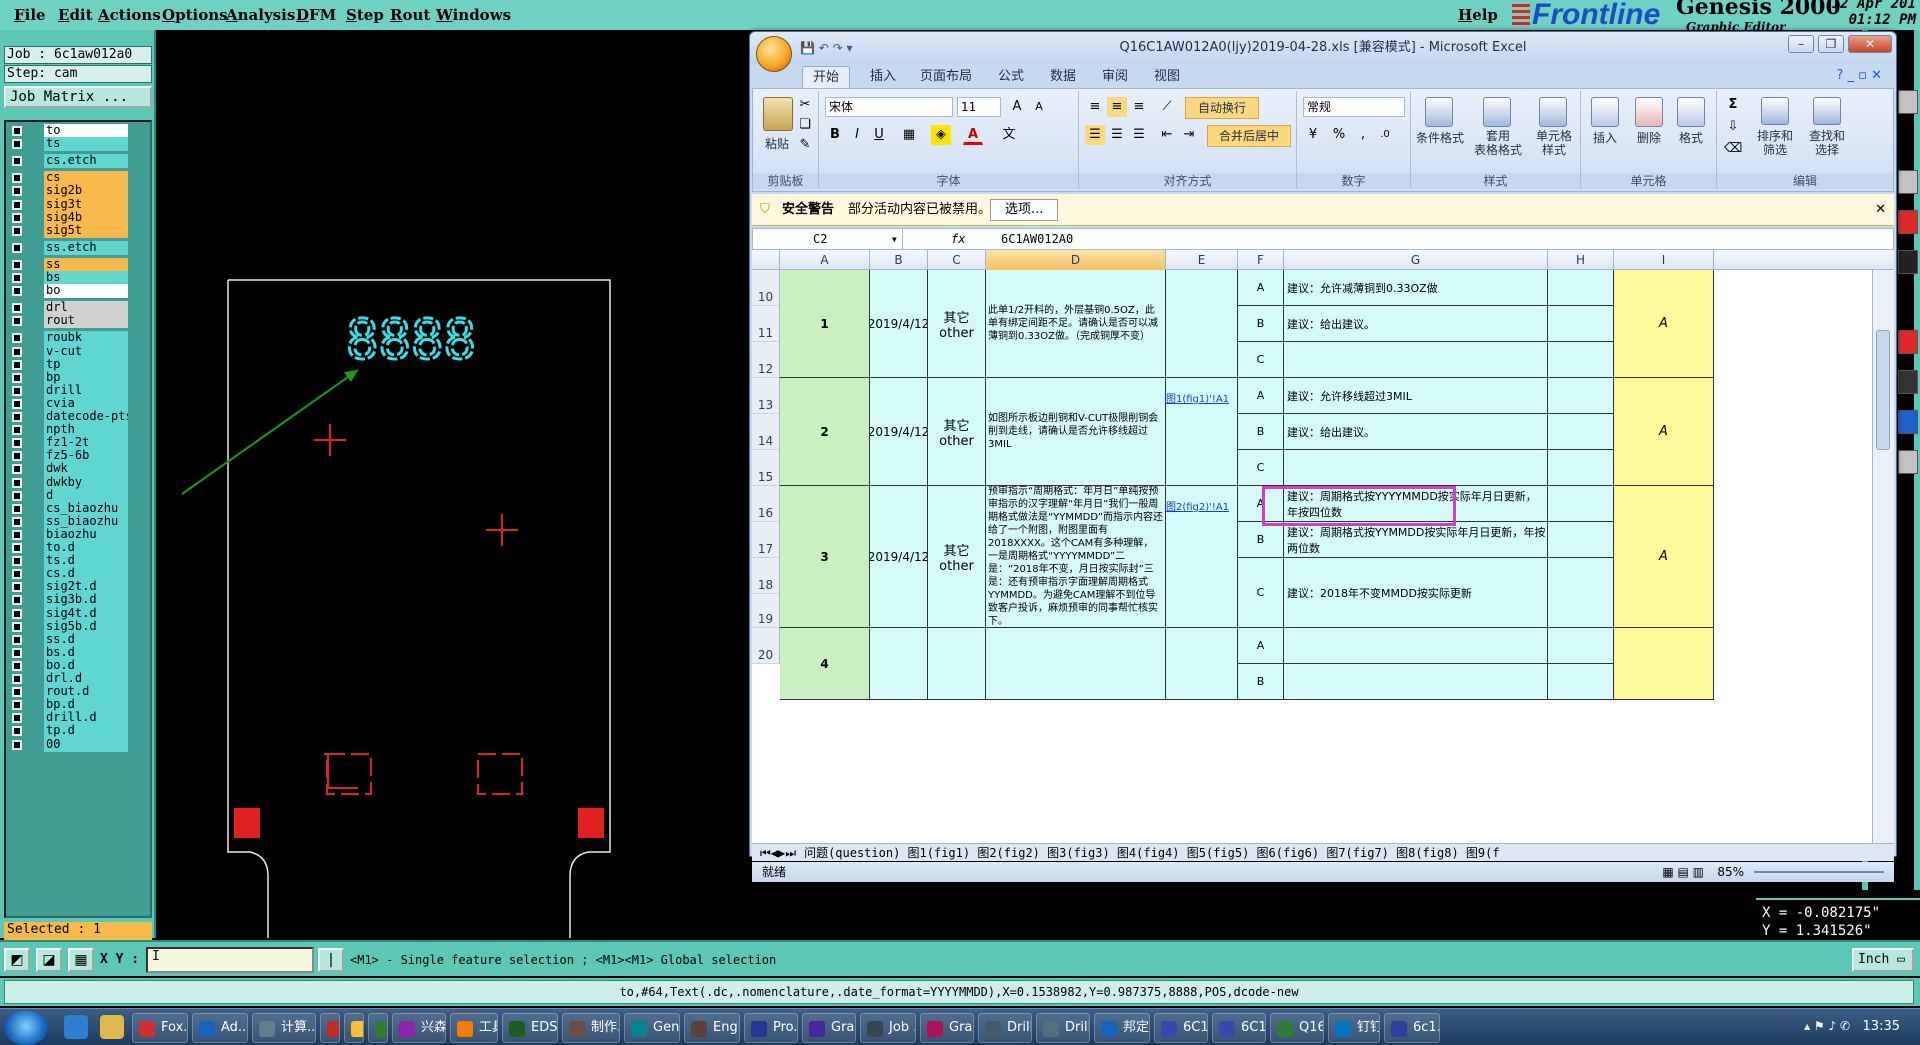  I want to click on question-date: 2019/4/12, so click(899, 324).